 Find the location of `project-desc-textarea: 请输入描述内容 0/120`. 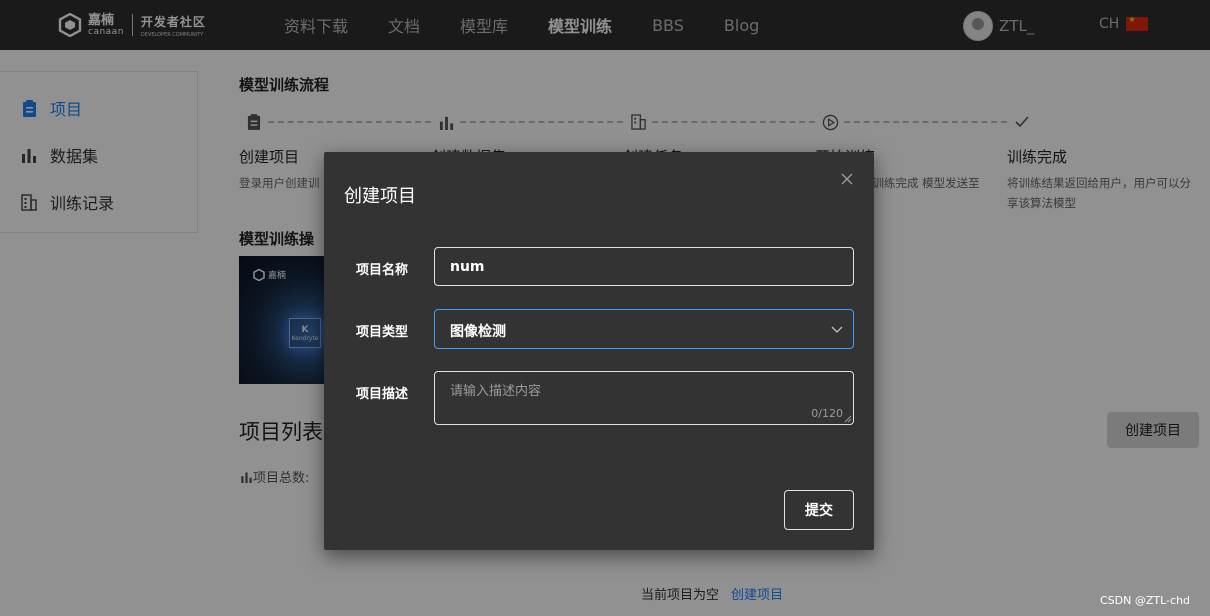

project-desc-textarea: 请输入描述内容 0/120 is located at coordinates (644, 398).